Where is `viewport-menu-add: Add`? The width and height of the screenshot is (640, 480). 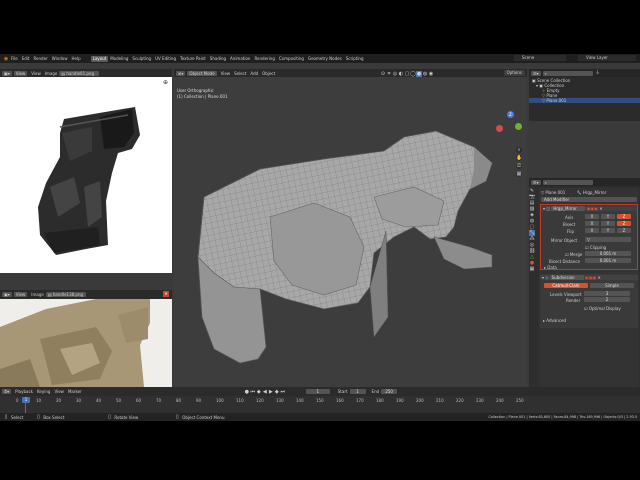
viewport-menu-add: Add is located at coordinates (254, 73).